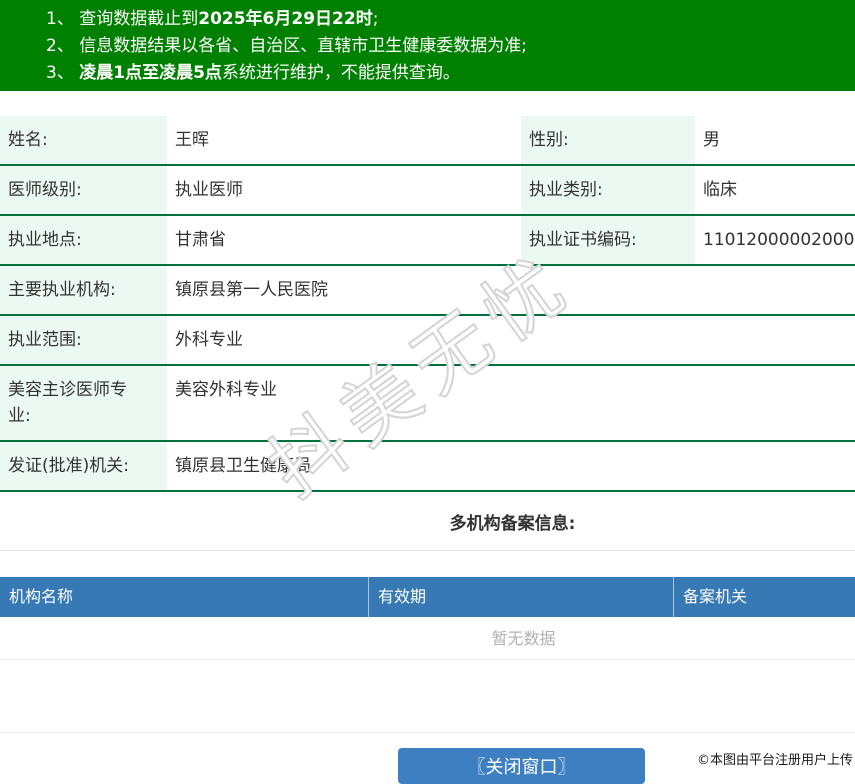 The image size is (855, 784). What do you see at coordinates (774, 760) in the screenshot?
I see `upload-copyright-note: ©本图由平台注册用户上传` at bounding box center [774, 760].